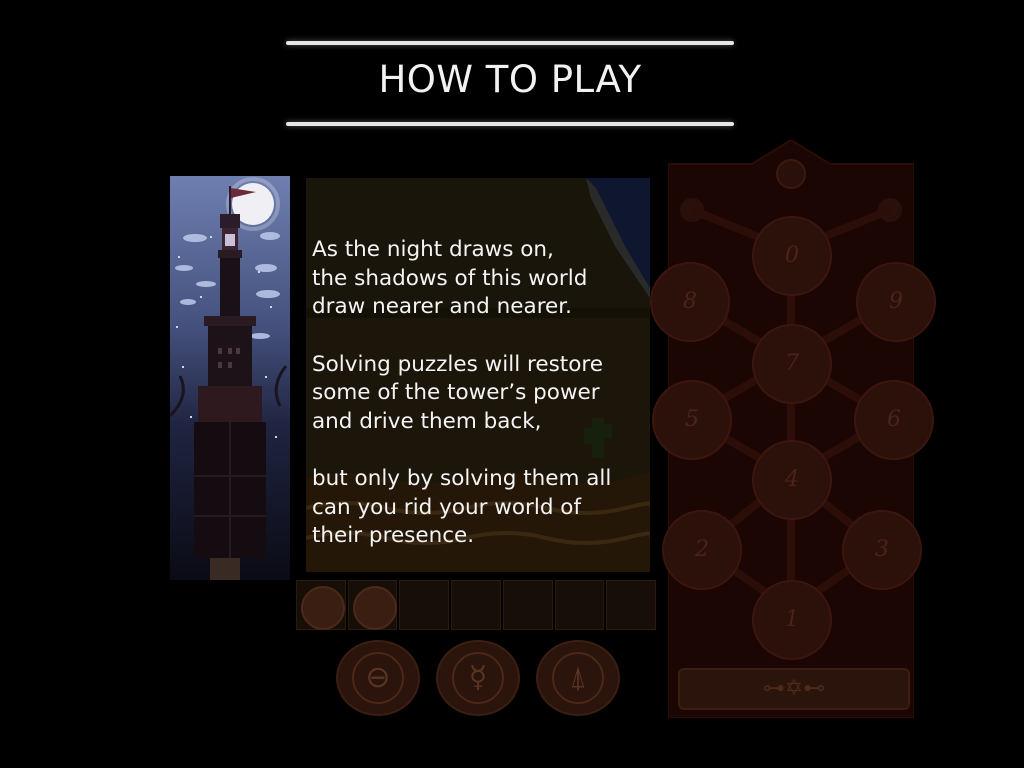 Image resolution: width=1024 pixels, height=768 pixels. Describe the element at coordinates (457, 364) in the screenshot. I see `instruction-line: Solving puzzles will restore` at that location.